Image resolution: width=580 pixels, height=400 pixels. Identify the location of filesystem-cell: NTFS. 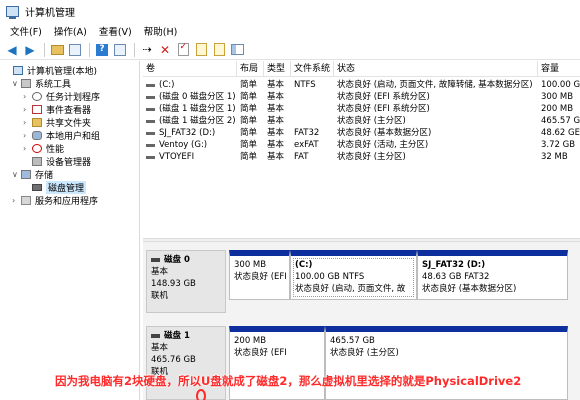
(305, 85).